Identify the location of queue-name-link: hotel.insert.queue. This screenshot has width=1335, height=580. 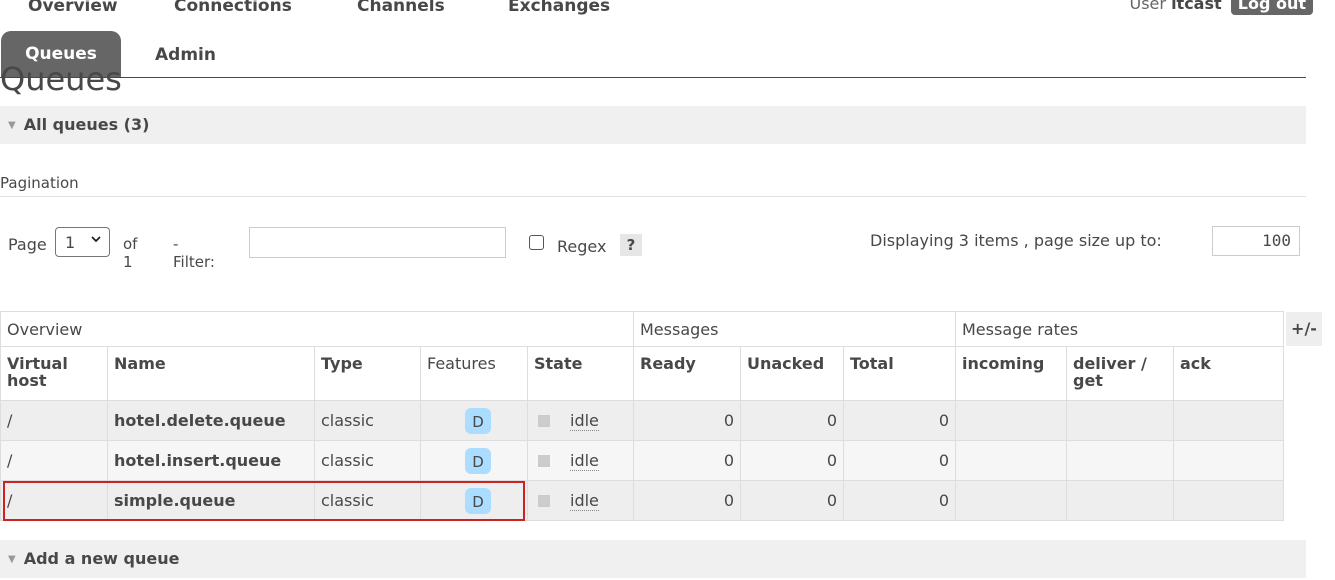
(211, 460).